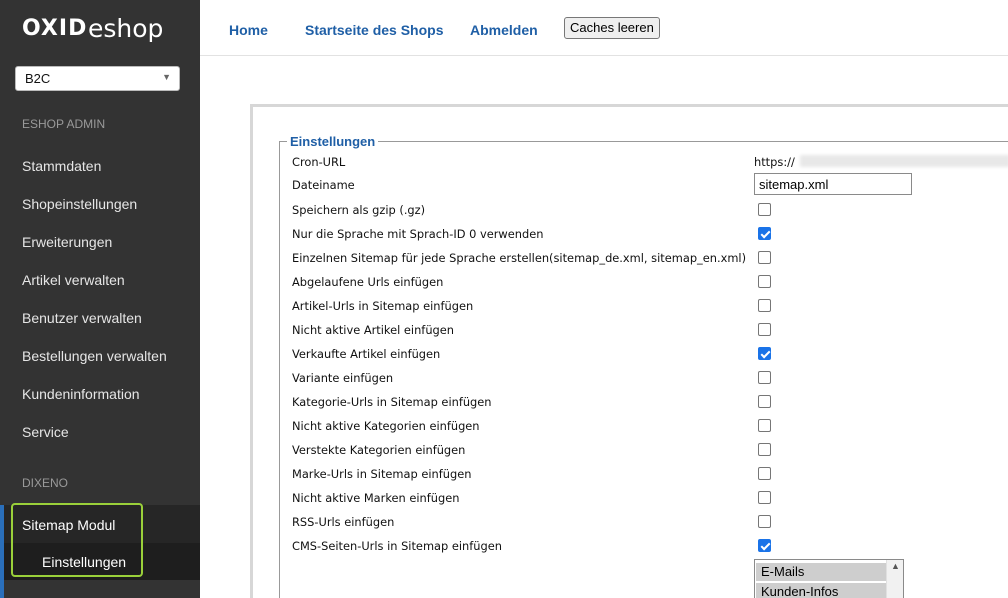 The height and width of the screenshot is (598, 1008). I want to click on cms-pages-listbox: E-Mails Kunden-Infos ▲, so click(829, 578).